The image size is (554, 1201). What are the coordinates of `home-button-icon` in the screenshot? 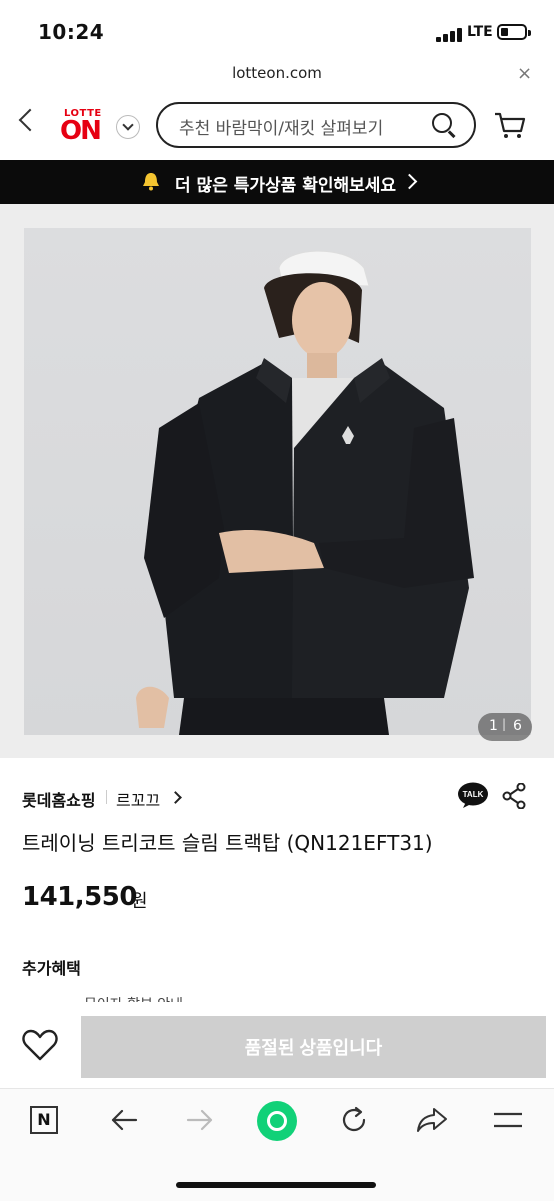 It's located at (277, 1121).